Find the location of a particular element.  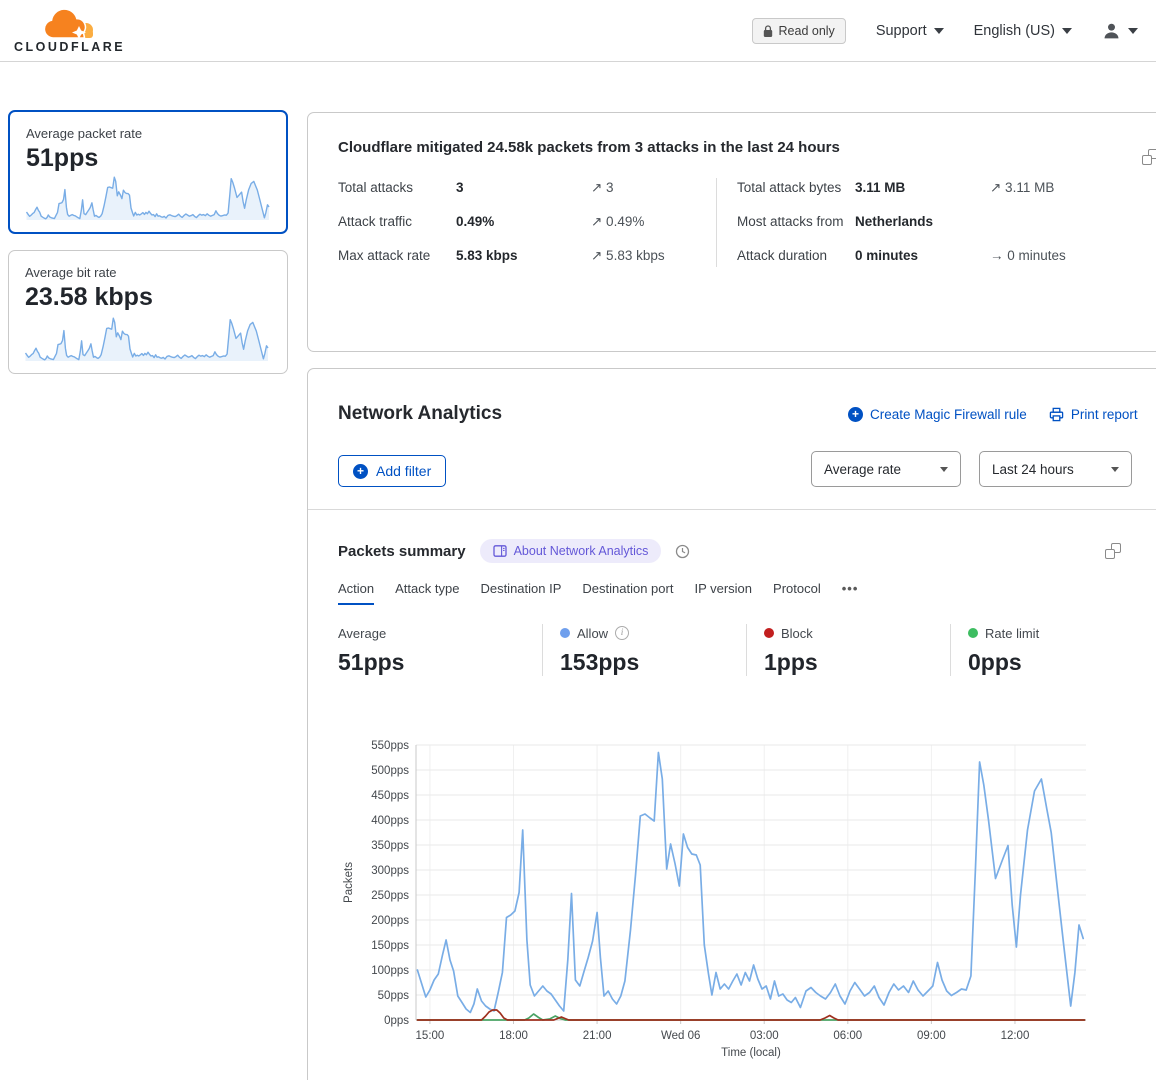

stat-row: Attack duration 0 minutes → 0 minutes is located at coordinates (946, 256).